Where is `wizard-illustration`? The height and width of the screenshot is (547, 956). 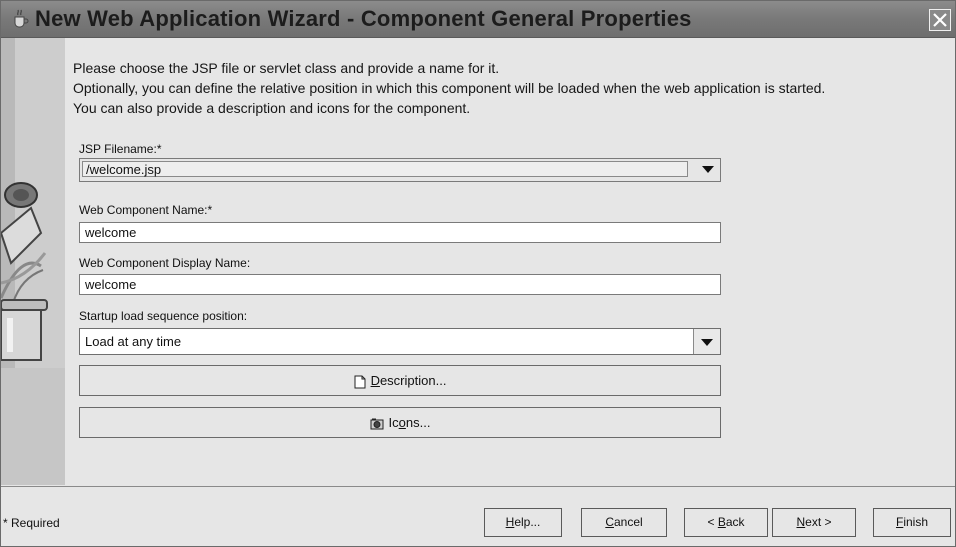 wizard-illustration is located at coordinates (33, 261).